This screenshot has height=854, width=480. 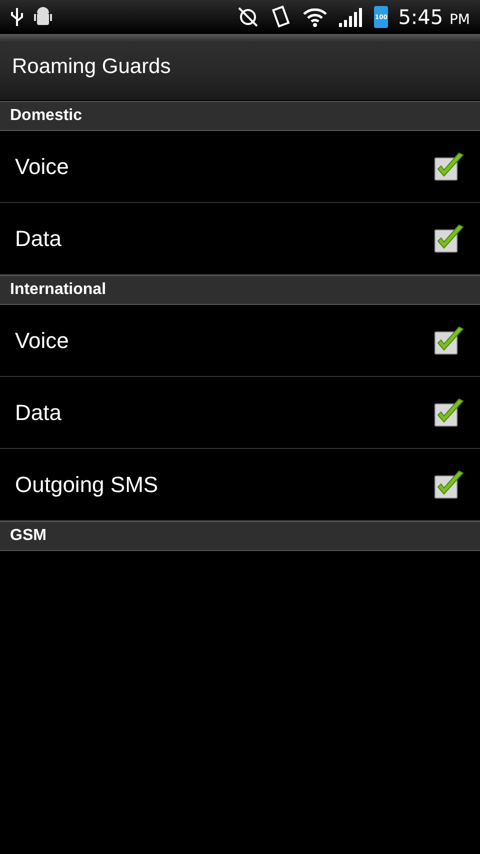 I want to click on signal-icon, so click(x=351, y=17).